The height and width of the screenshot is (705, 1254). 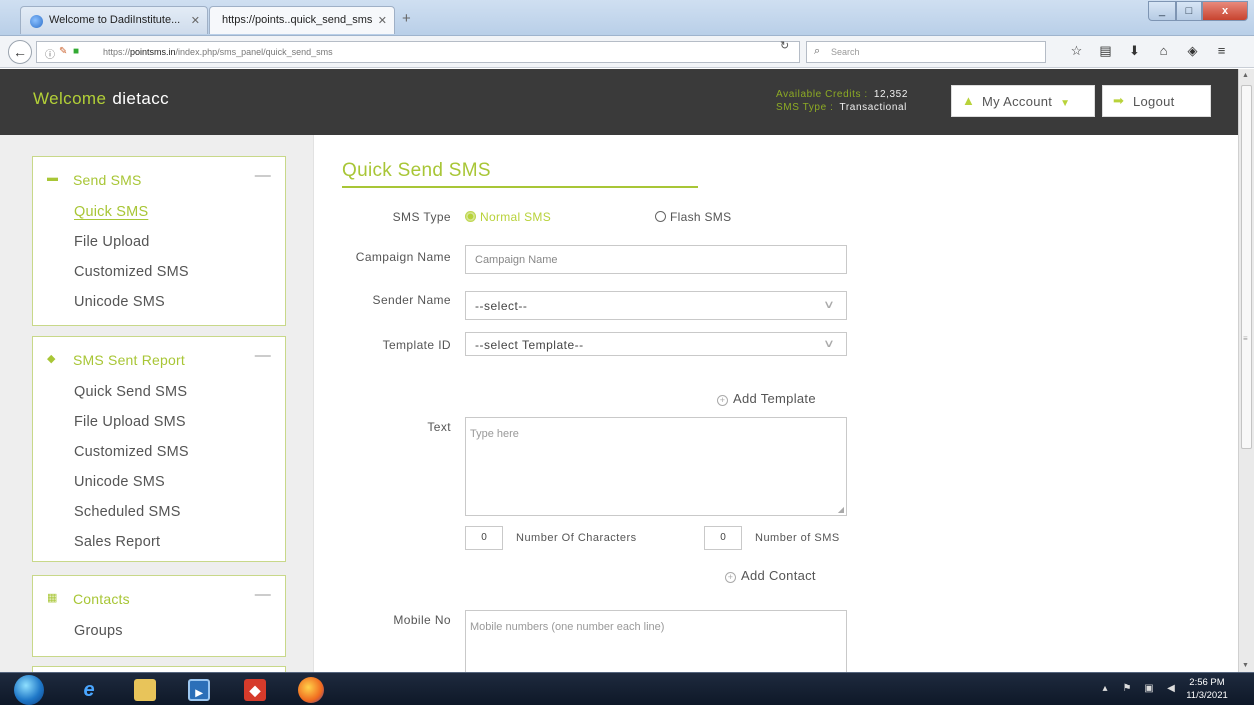 I want to click on close-window-button: x, so click(x=1225, y=11).